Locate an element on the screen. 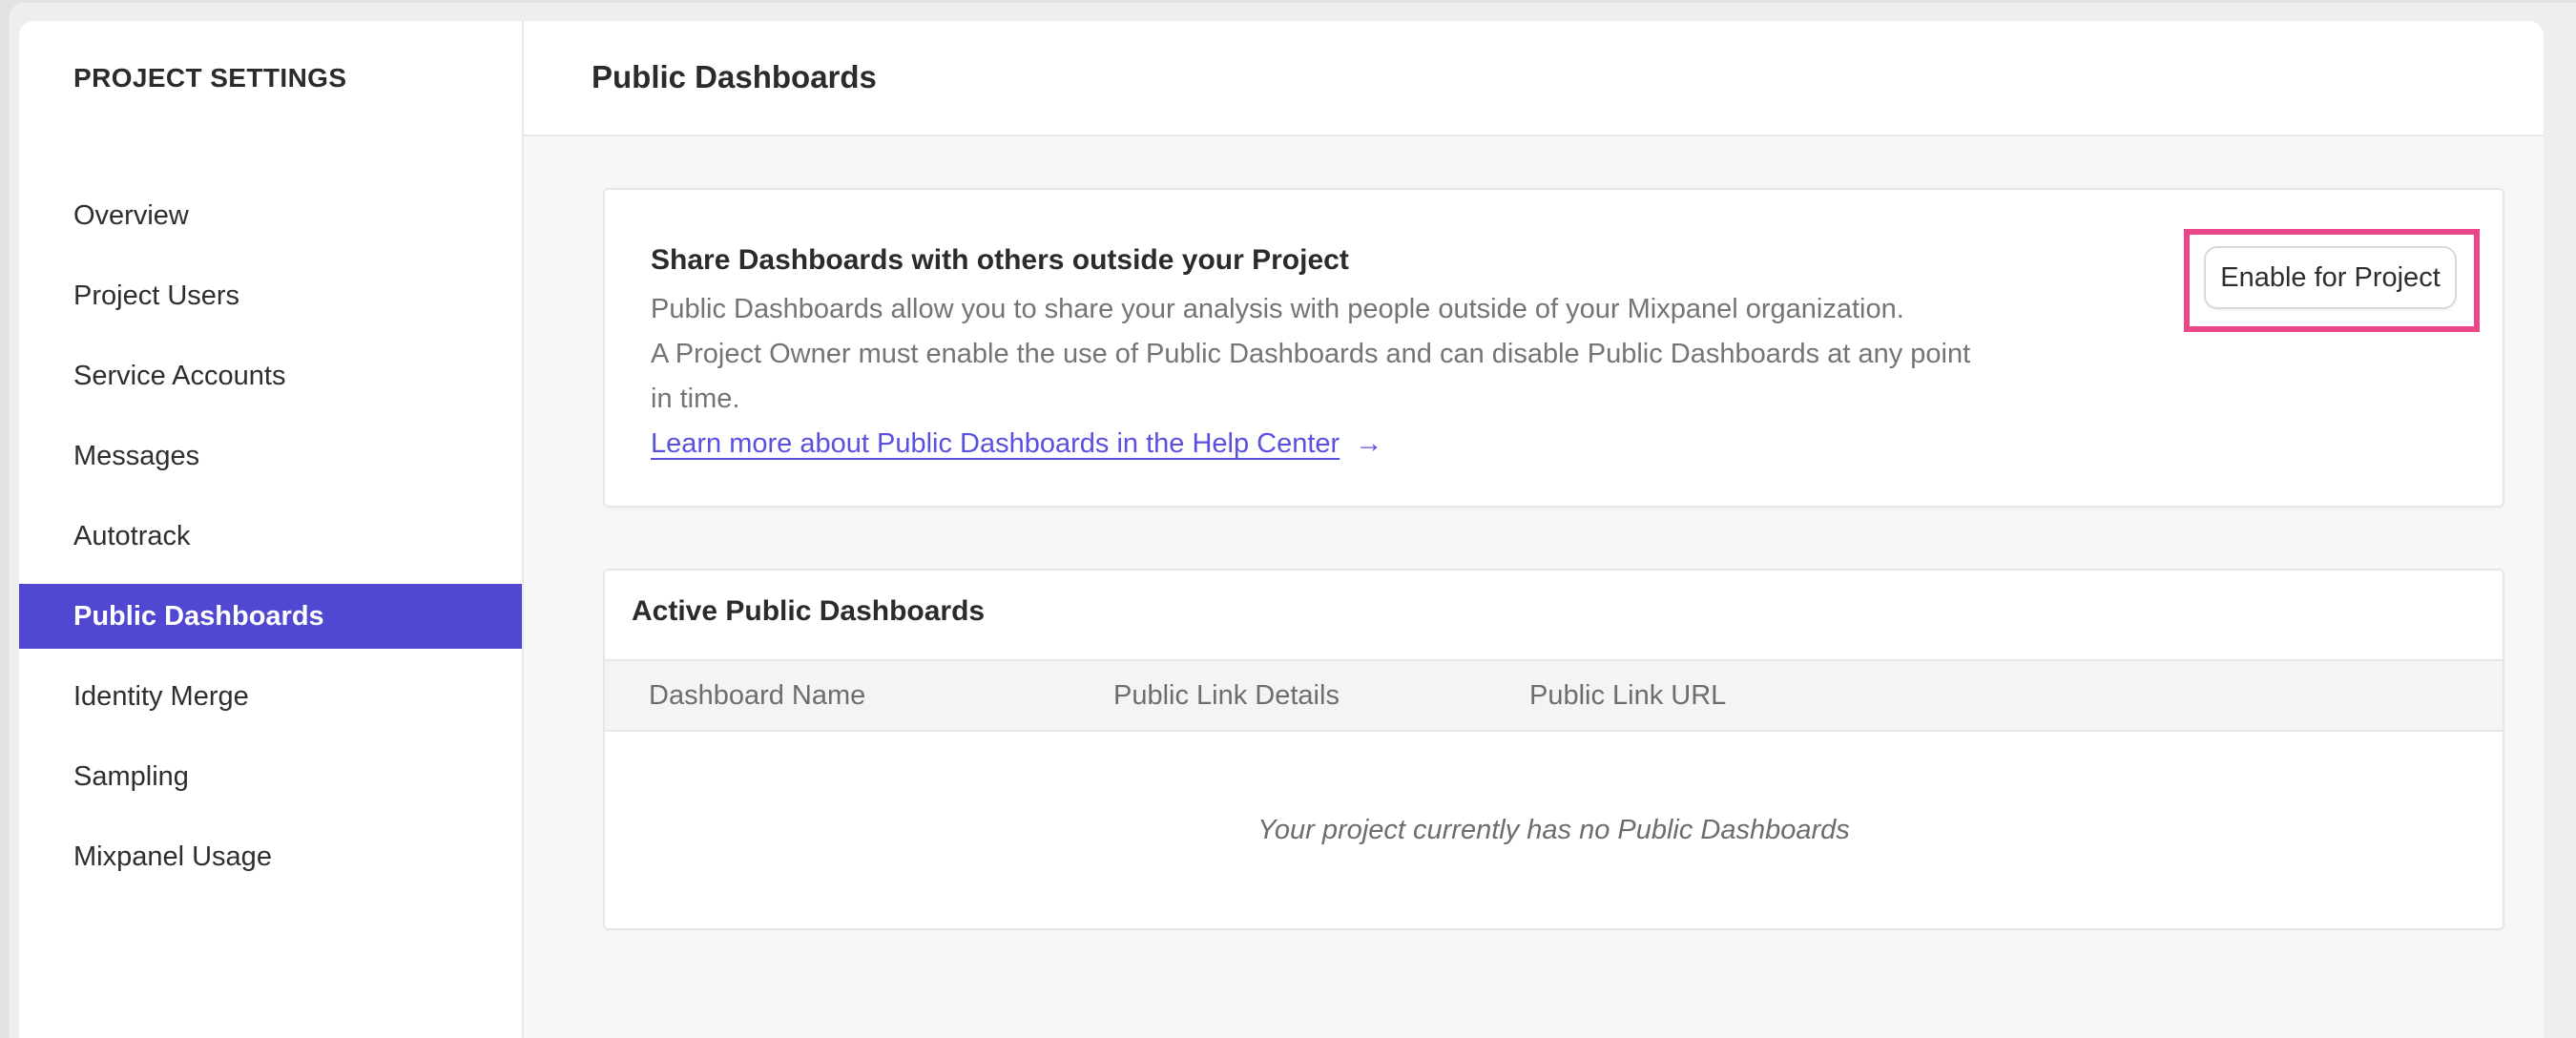 The height and width of the screenshot is (1038, 2576). sidebar-item-public-dashboards: Public Dashboards is located at coordinates (270, 617).